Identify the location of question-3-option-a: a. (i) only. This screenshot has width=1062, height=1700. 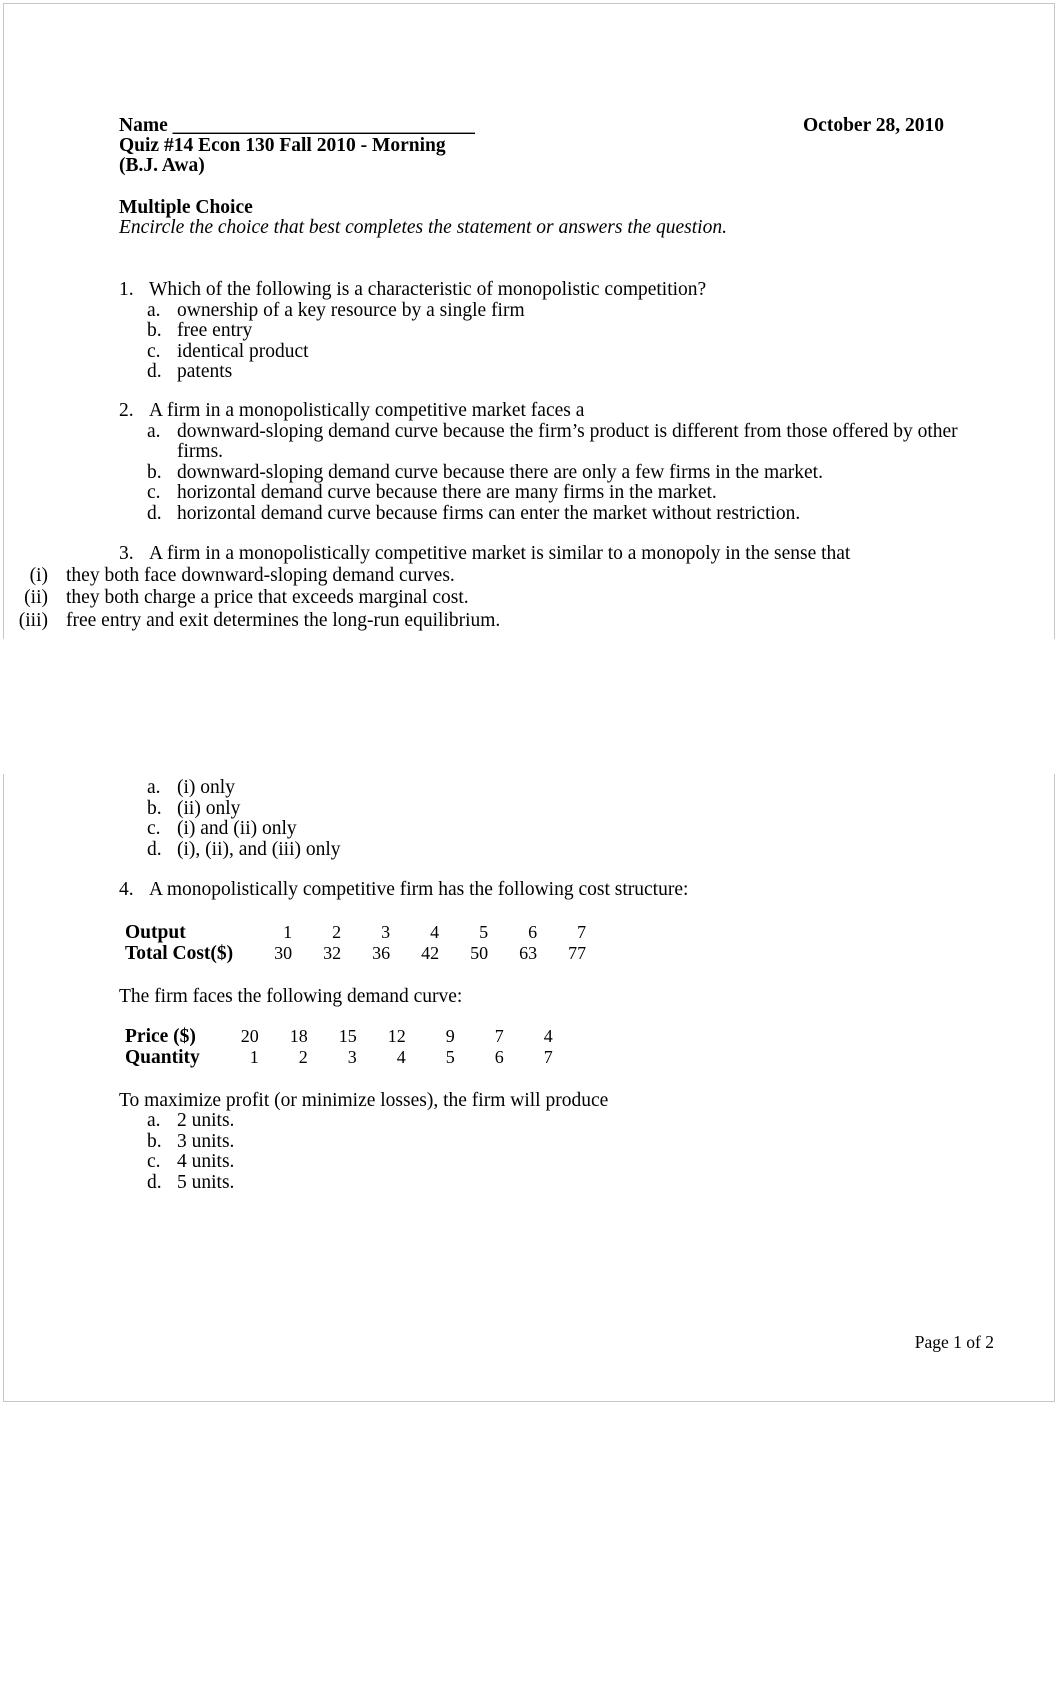
(556, 788).